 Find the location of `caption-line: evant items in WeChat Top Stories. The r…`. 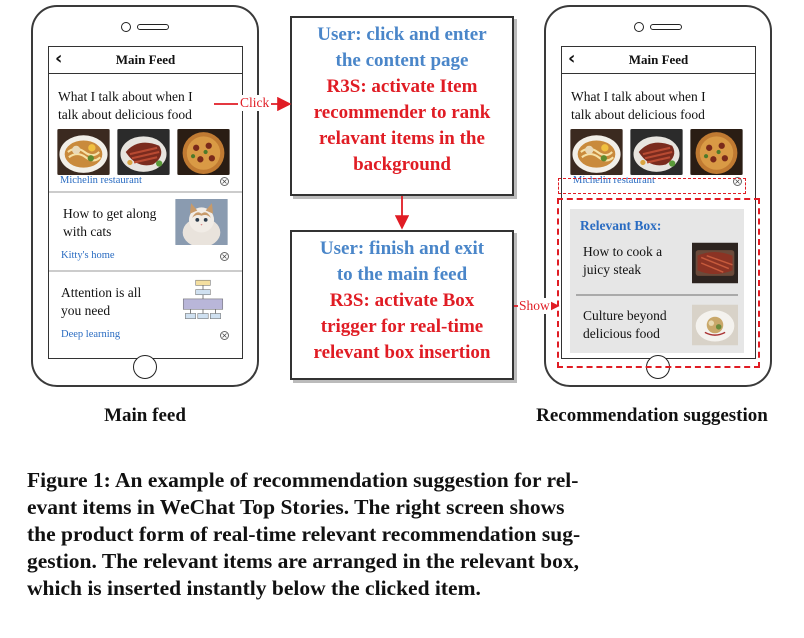

caption-line: evant items in WeChat Top Stories. The r… is located at coordinates (296, 507).